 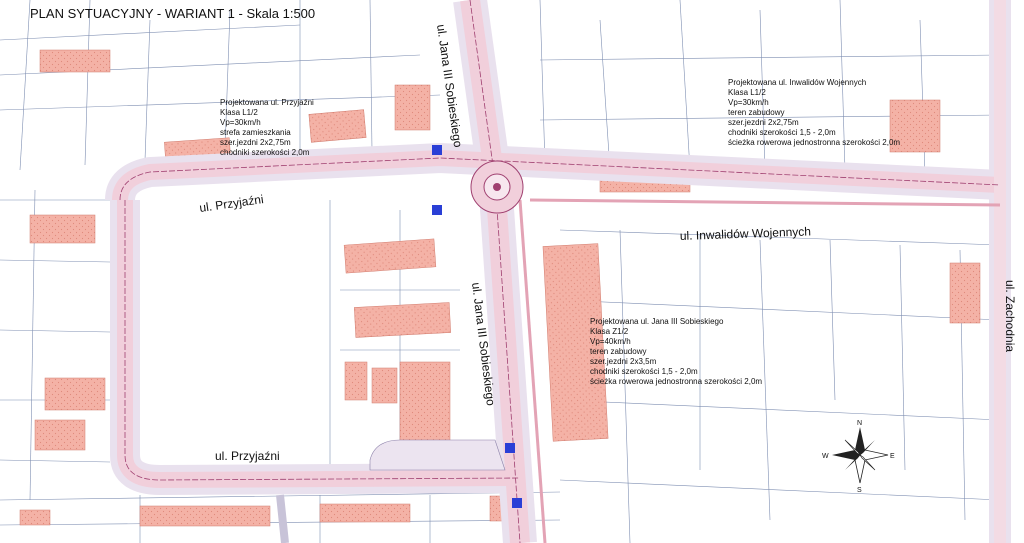 What do you see at coordinates (746, 233) in the screenshot?
I see `street-label-inwalidow: ul. Inwalidów Wojennych` at bounding box center [746, 233].